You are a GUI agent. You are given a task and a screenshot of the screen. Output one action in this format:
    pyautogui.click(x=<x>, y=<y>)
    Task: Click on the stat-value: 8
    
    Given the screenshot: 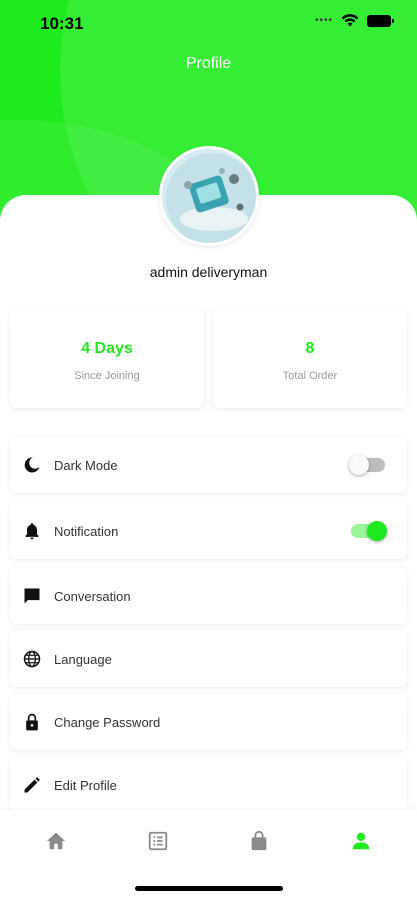 What is the action you would take?
    pyautogui.click(x=310, y=348)
    